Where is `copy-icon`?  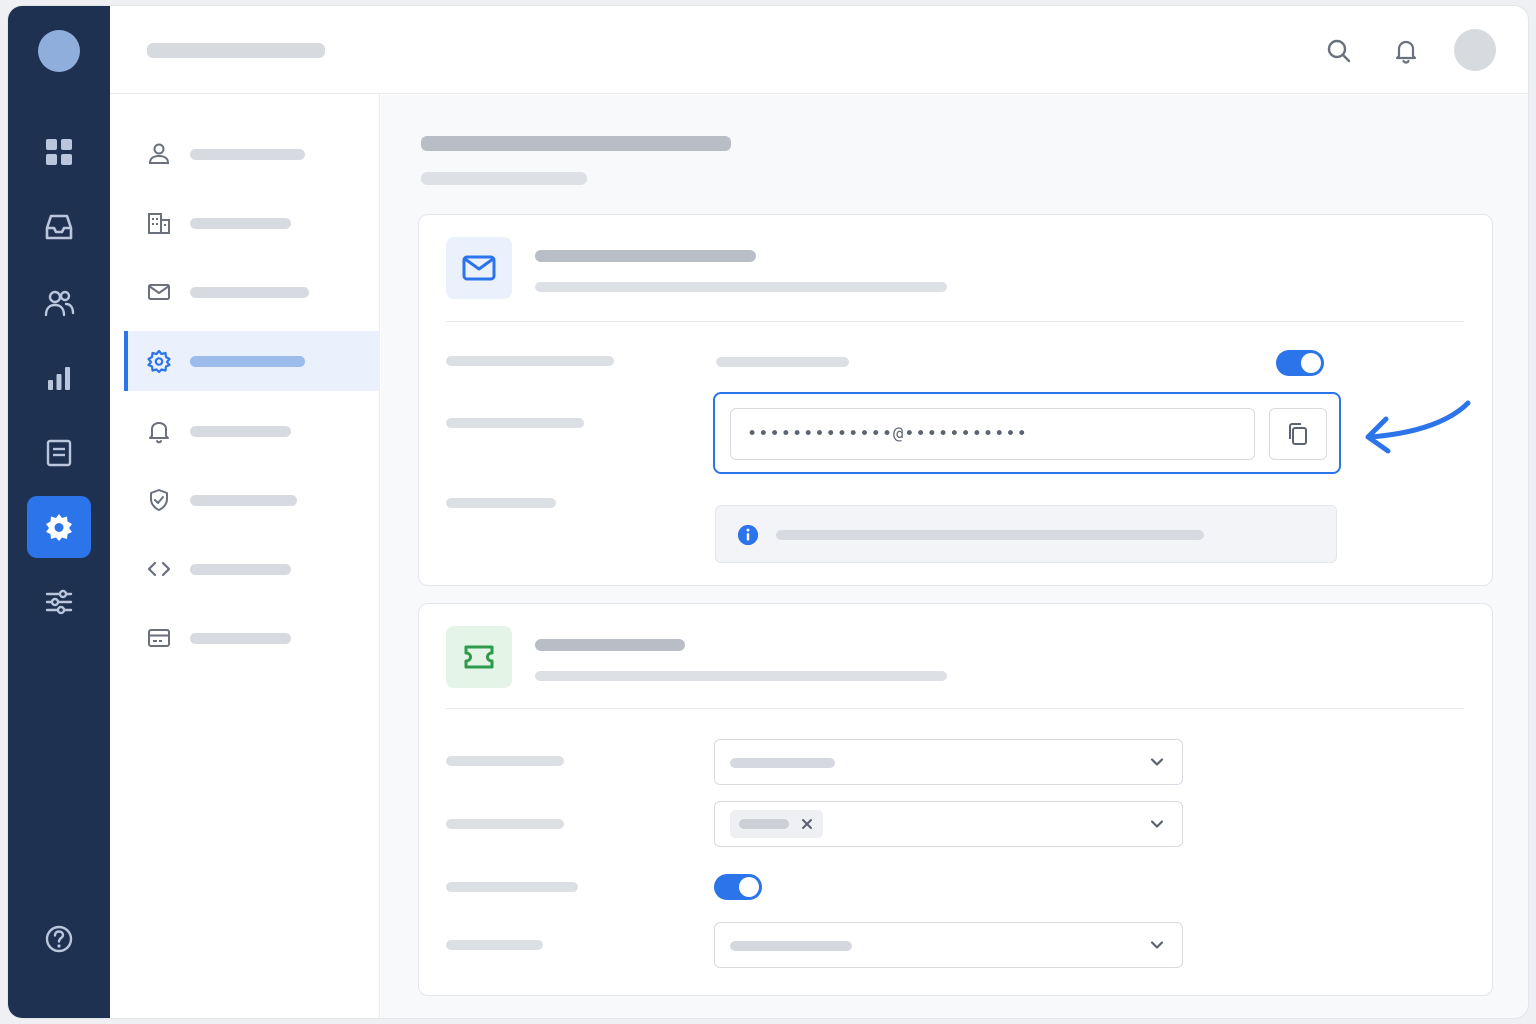 copy-icon is located at coordinates (1298, 434).